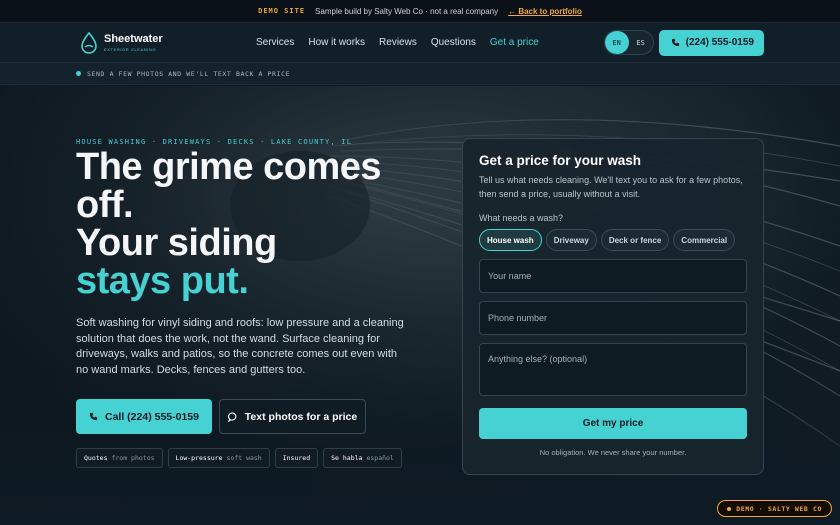  I want to click on status-dot-icon, so click(78, 73).